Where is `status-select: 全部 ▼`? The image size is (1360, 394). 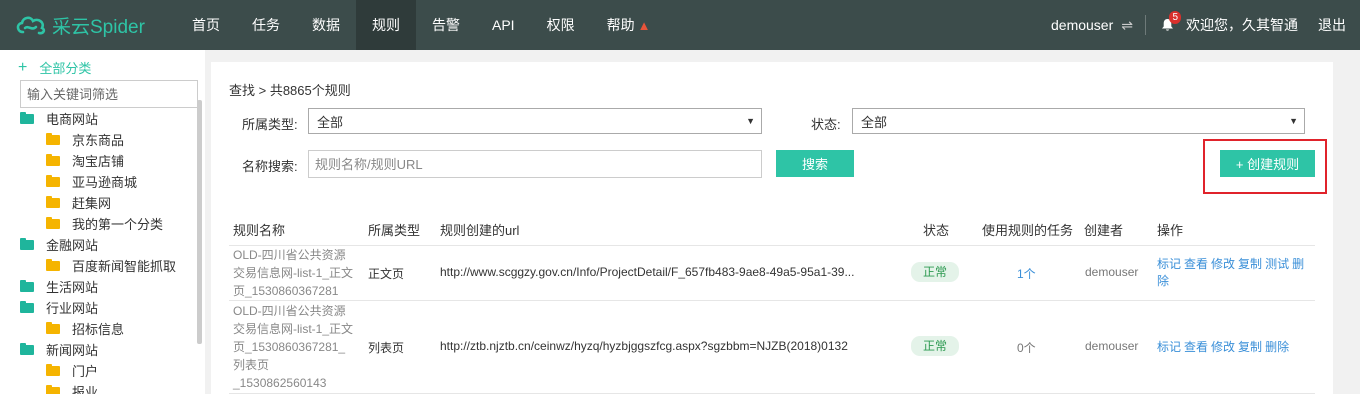
status-select: 全部 ▼ is located at coordinates (1078, 121).